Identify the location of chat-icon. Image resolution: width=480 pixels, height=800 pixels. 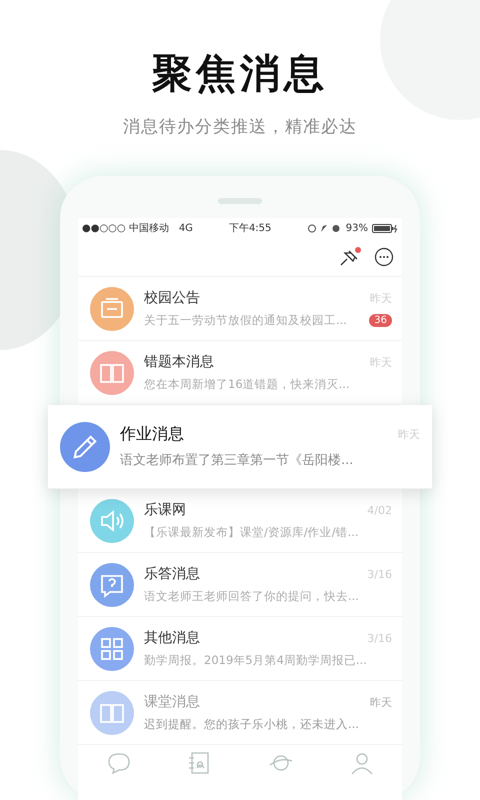
(119, 763).